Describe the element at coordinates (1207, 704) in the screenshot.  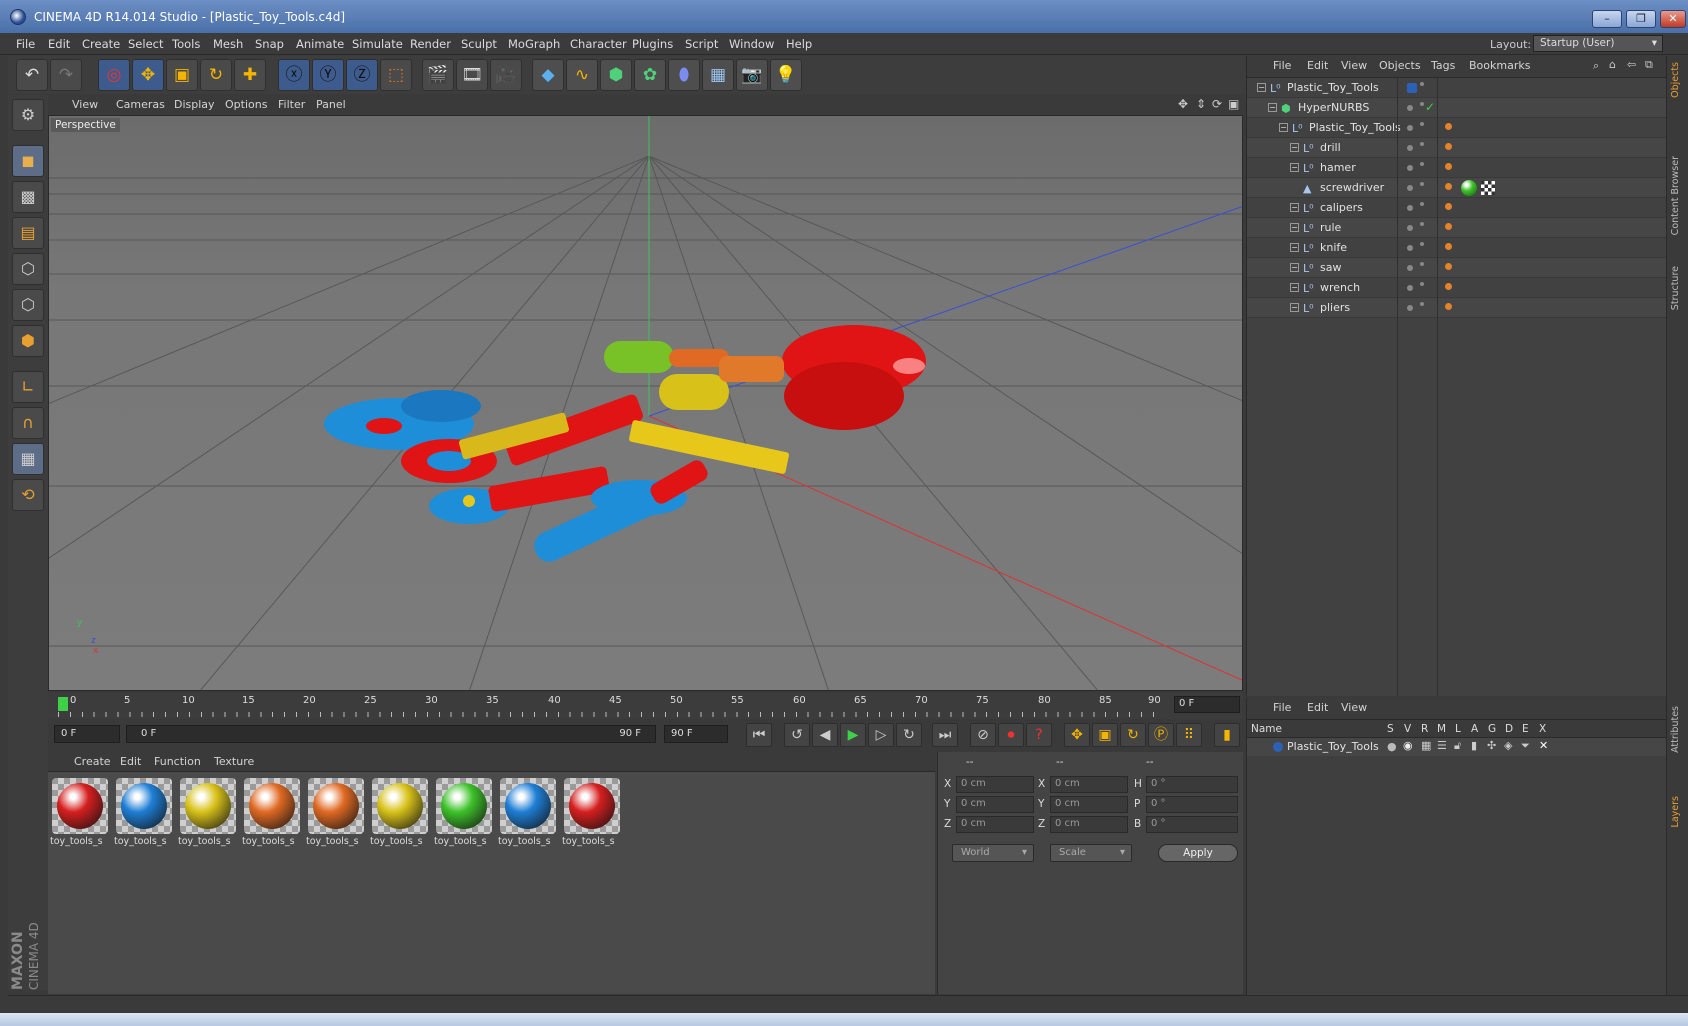
I see `current-frame-display: 0 F` at that location.